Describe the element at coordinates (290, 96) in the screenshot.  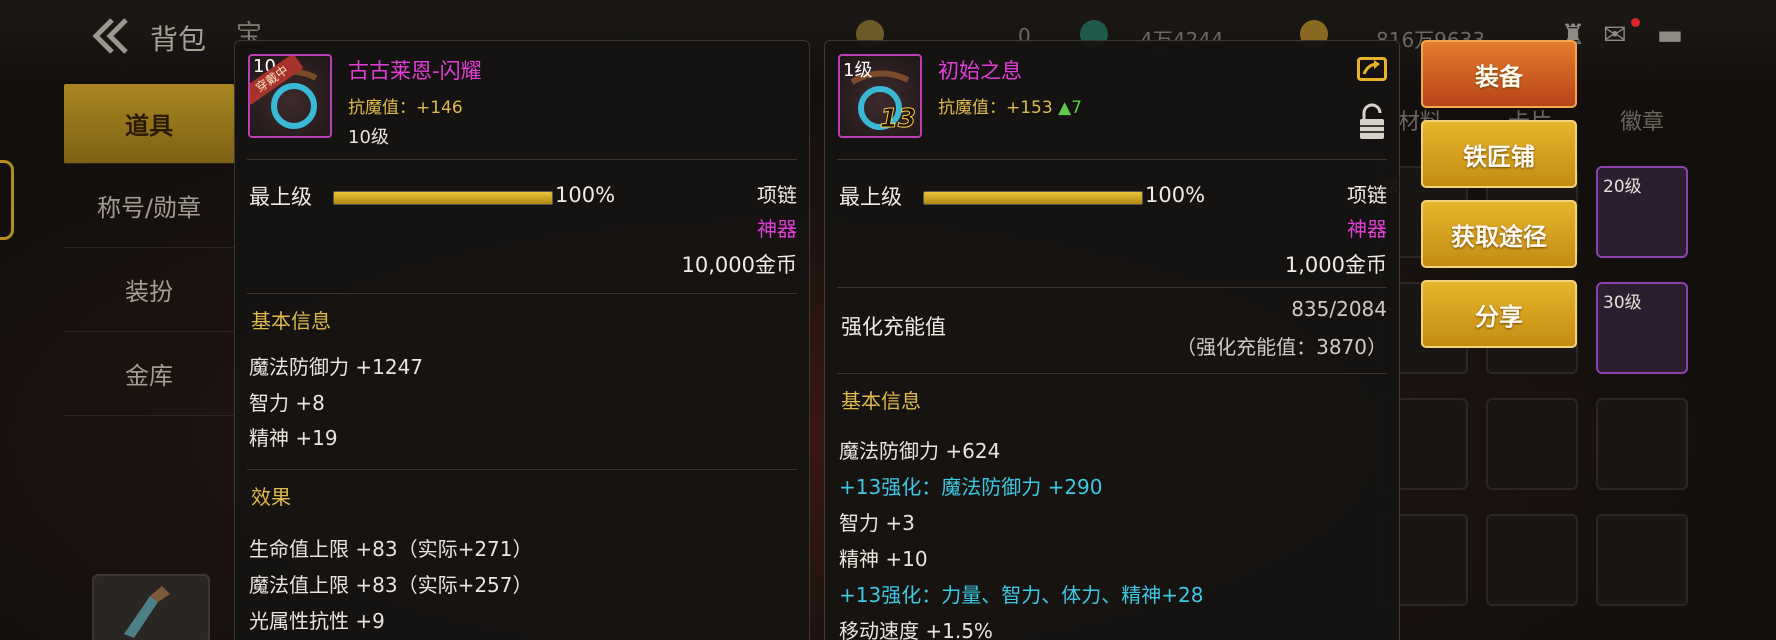
I see `item-icon: 10 穿戴中` at that location.